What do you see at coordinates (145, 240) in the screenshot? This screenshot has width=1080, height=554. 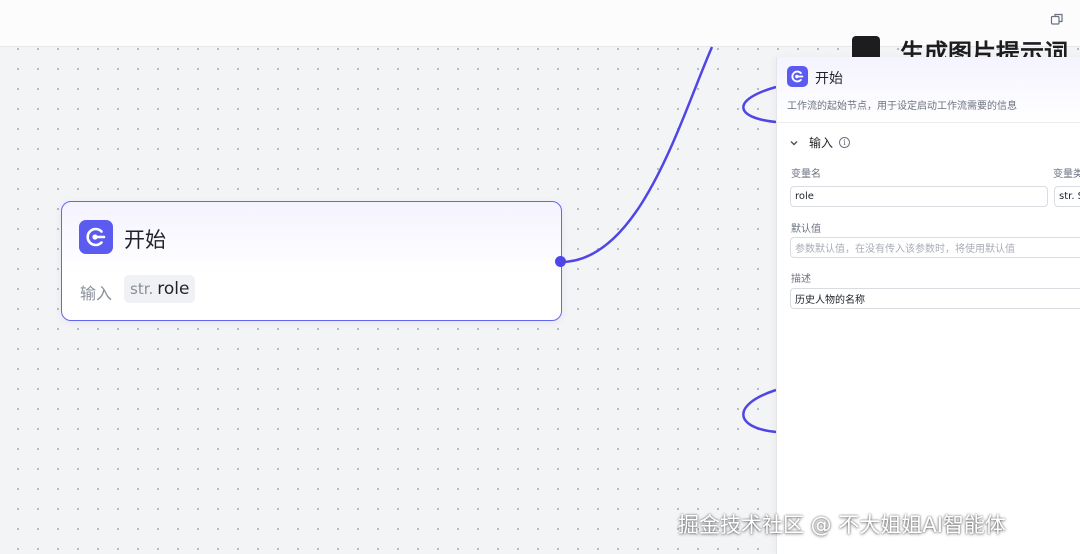 I see `start-node-title: 开始` at bounding box center [145, 240].